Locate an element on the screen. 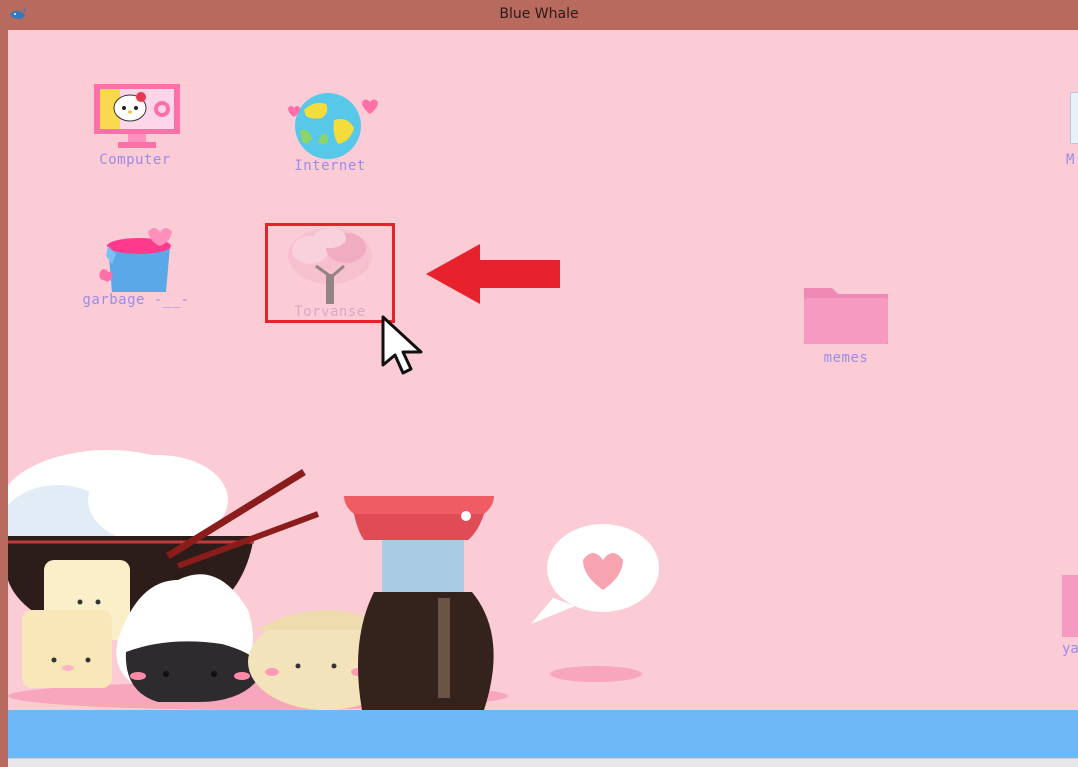 This screenshot has height=767, width=1078. title-bar: Blue Whale is located at coordinates (539, 15).